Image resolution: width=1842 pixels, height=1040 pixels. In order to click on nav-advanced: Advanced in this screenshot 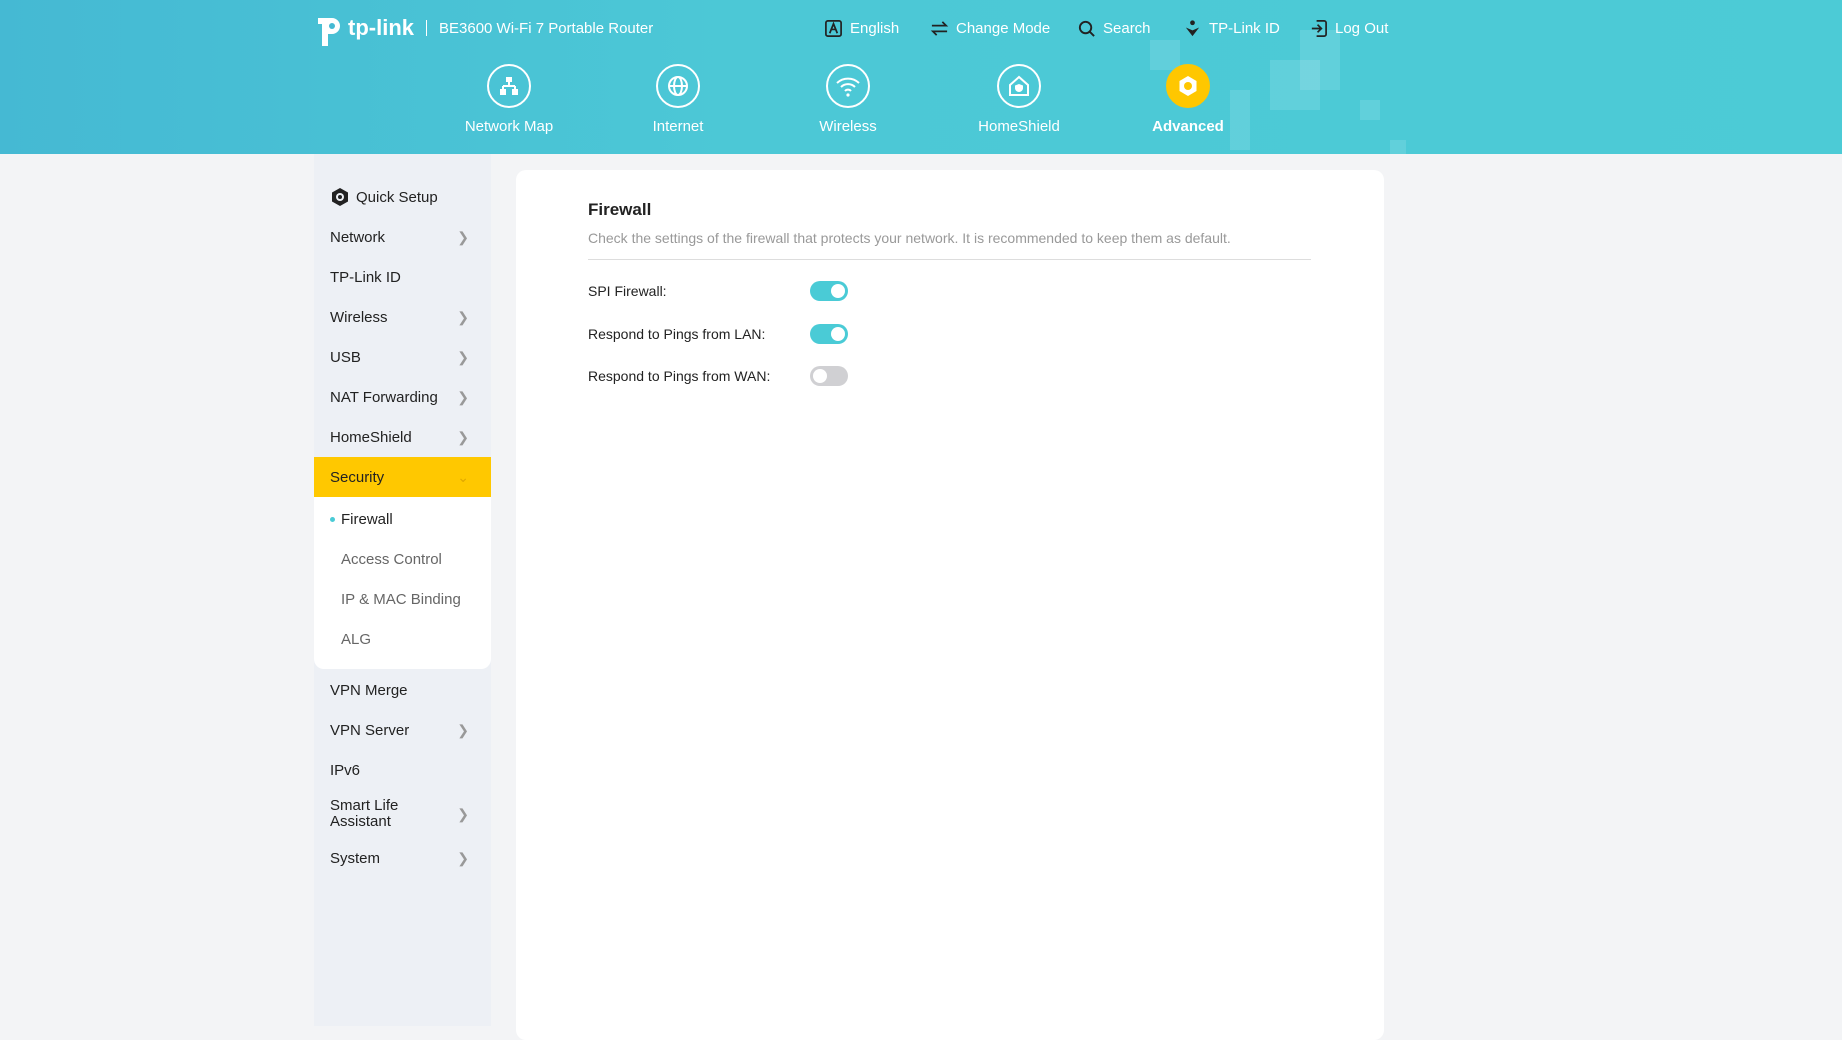, I will do `click(1188, 99)`.